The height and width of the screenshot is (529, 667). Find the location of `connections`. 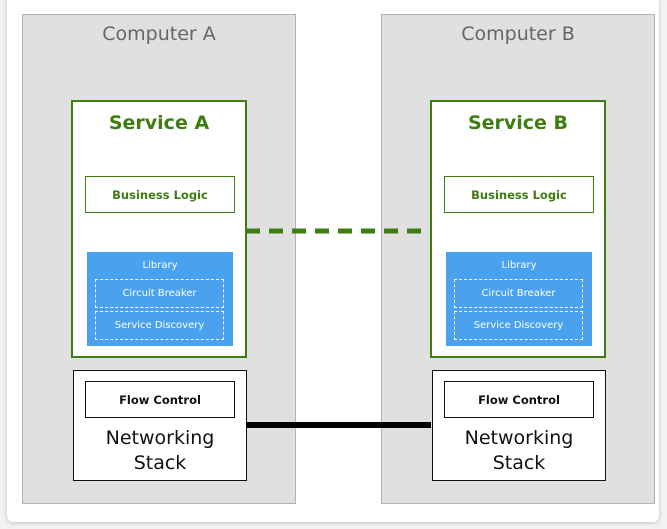

connections is located at coordinates (338, 328).